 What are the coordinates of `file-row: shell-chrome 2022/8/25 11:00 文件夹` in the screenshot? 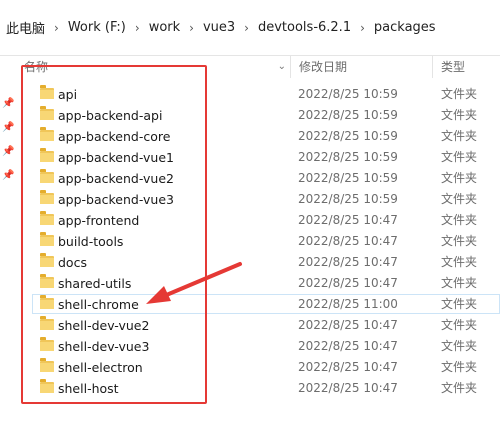 It's located at (250, 304).